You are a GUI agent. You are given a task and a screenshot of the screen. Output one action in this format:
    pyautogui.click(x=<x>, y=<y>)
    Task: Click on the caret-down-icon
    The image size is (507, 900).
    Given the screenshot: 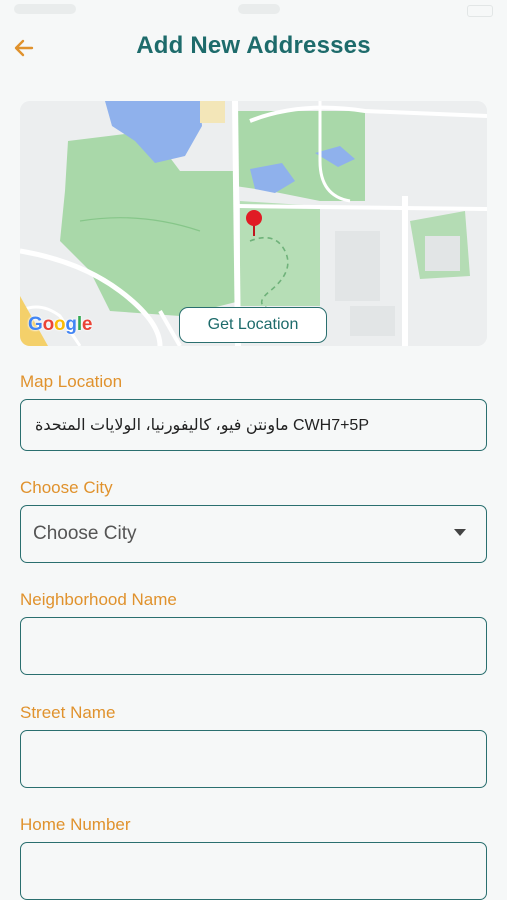 What is the action you would take?
    pyautogui.click(x=460, y=532)
    